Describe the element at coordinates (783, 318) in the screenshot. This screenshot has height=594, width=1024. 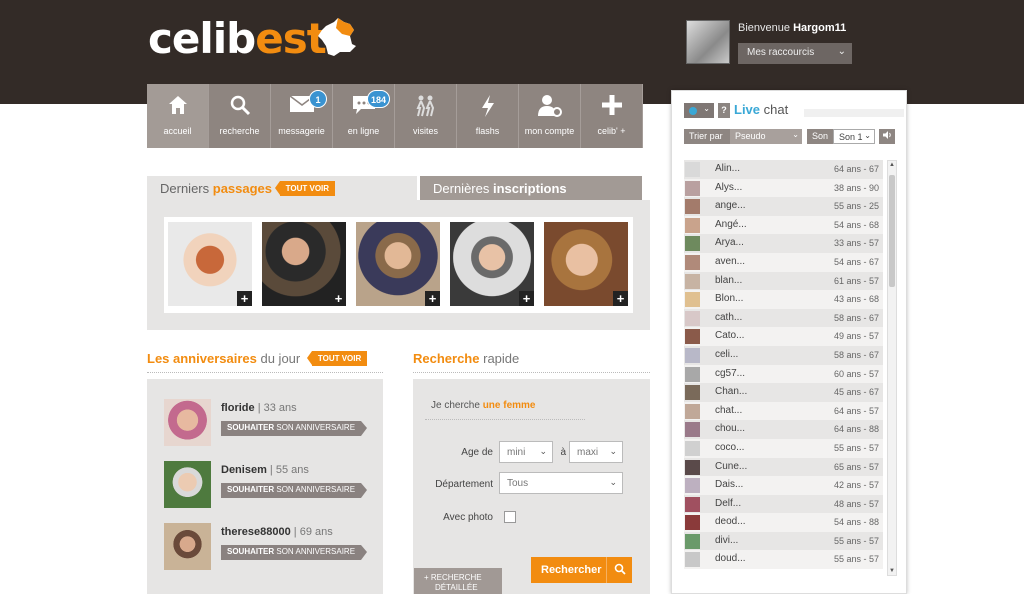
I see `chat-user-row: cath... 58 ans - 67` at that location.